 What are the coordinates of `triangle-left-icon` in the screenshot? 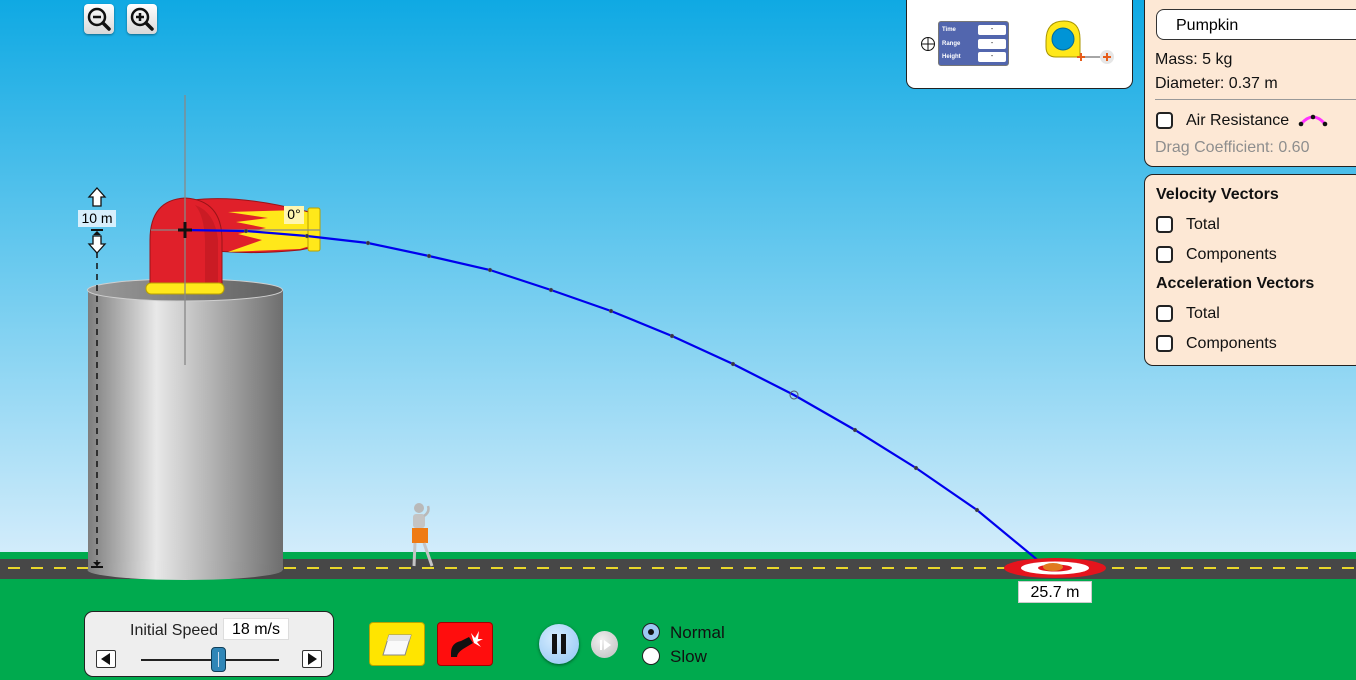 It's located at (105, 659).